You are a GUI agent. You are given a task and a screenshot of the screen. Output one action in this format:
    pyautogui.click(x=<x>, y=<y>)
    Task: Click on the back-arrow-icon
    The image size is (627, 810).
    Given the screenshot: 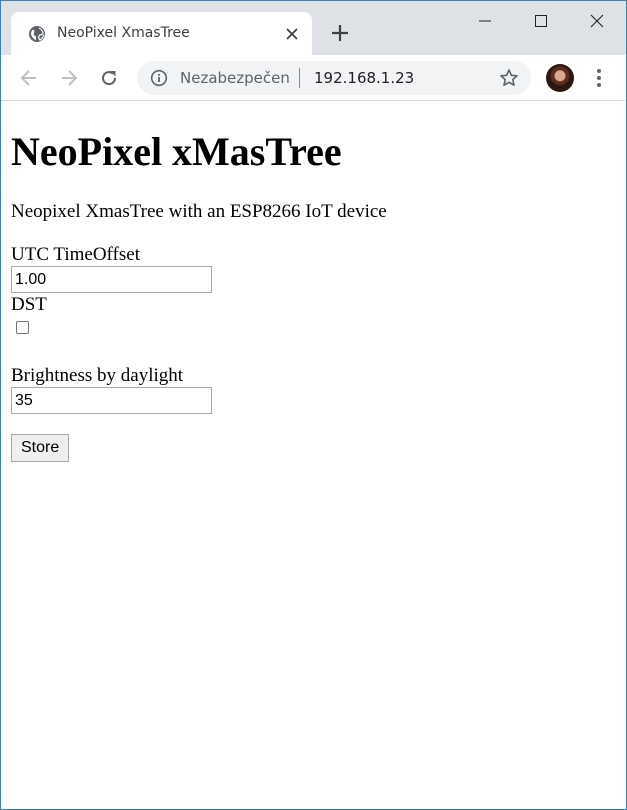 What is the action you would take?
    pyautogui.click(x=29, y=78)
    